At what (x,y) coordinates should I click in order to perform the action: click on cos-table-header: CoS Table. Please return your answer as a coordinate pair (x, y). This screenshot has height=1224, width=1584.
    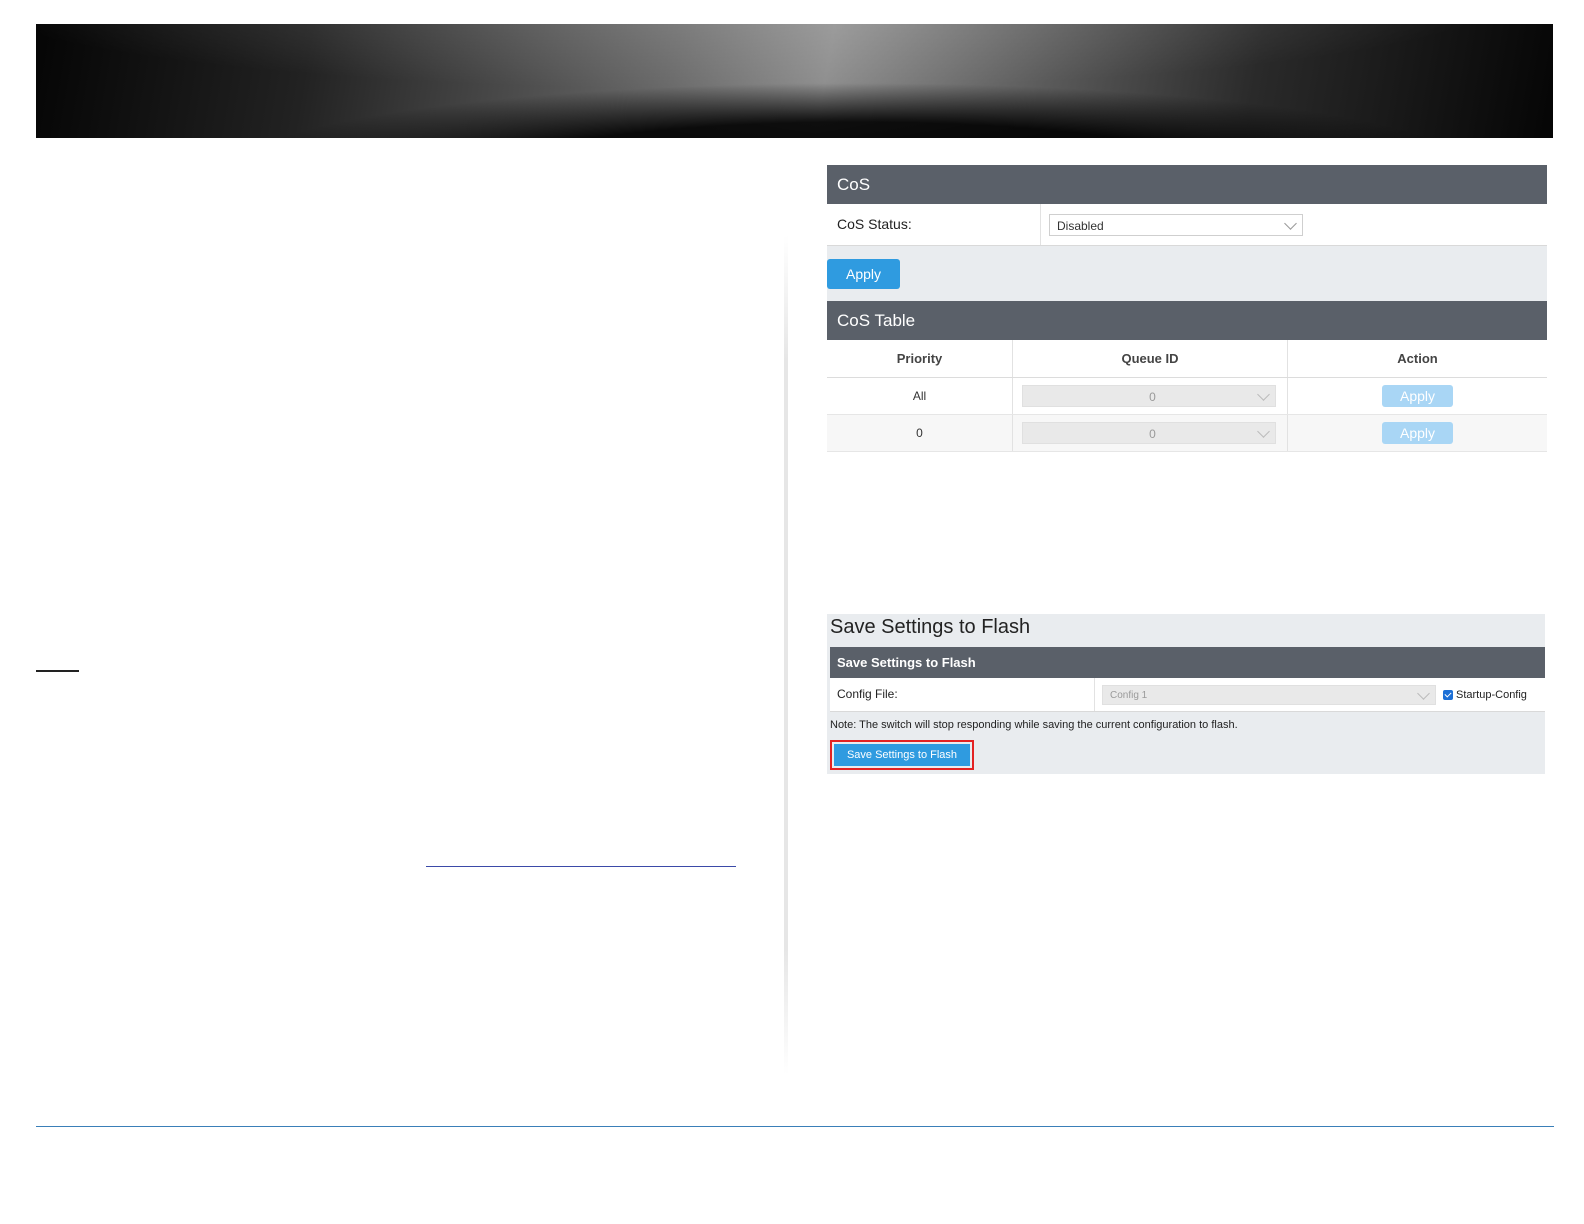
    Looking at the image, I should click on (1187, 320).